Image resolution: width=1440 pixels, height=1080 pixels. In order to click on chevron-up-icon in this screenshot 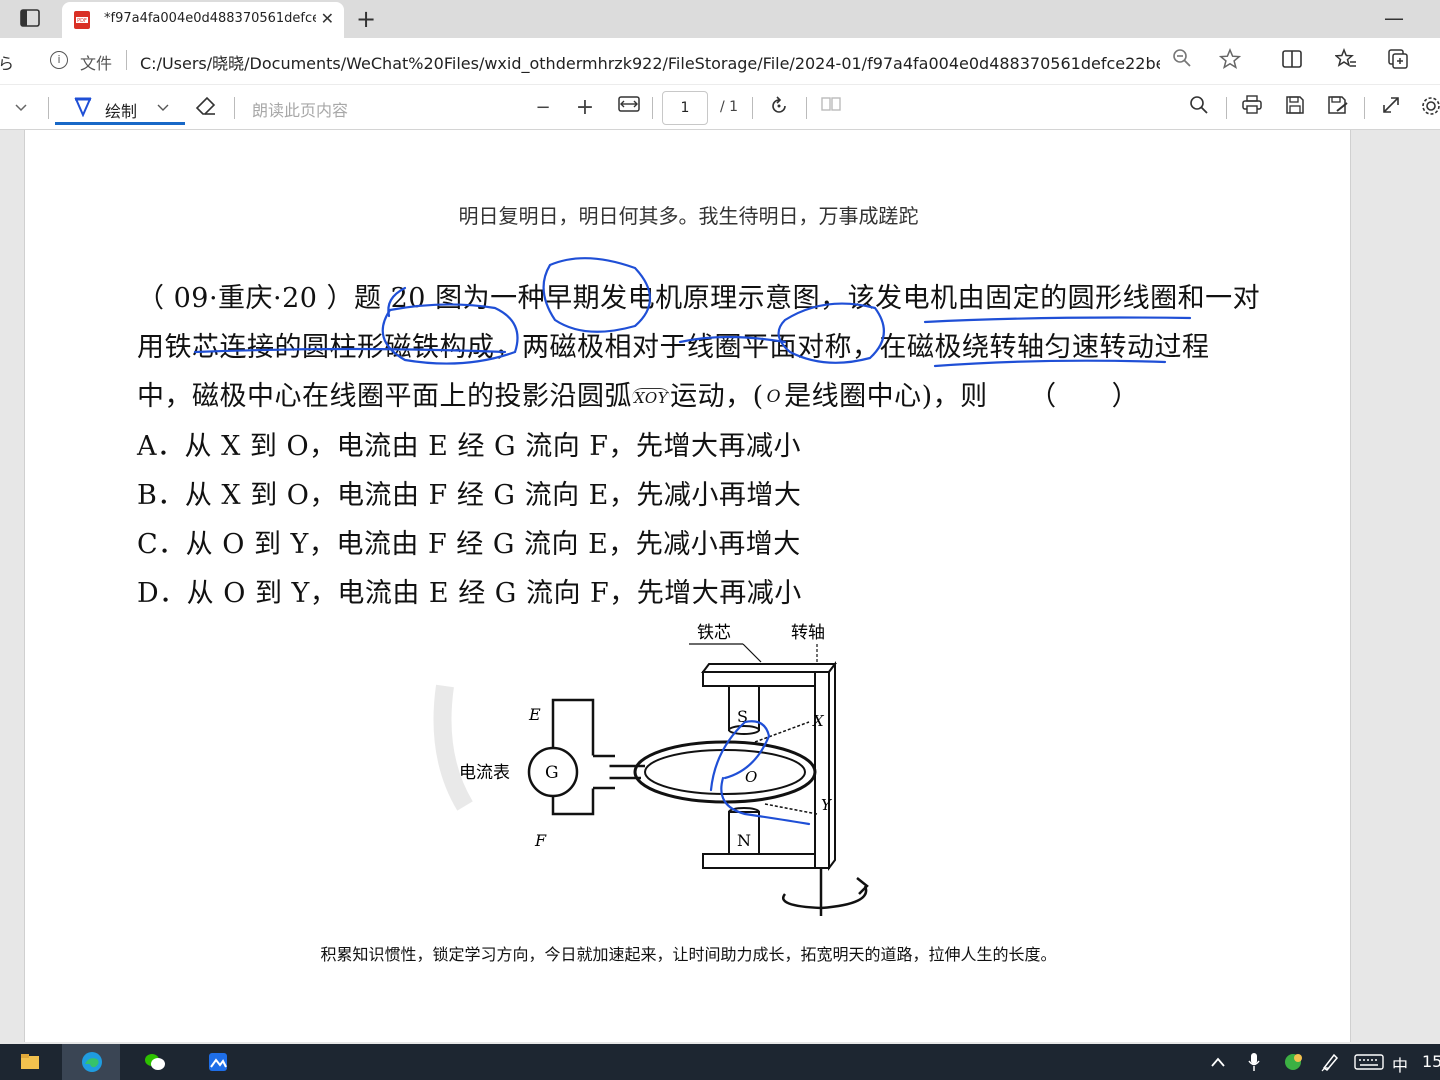, I will do `click(1218, 1062)`.